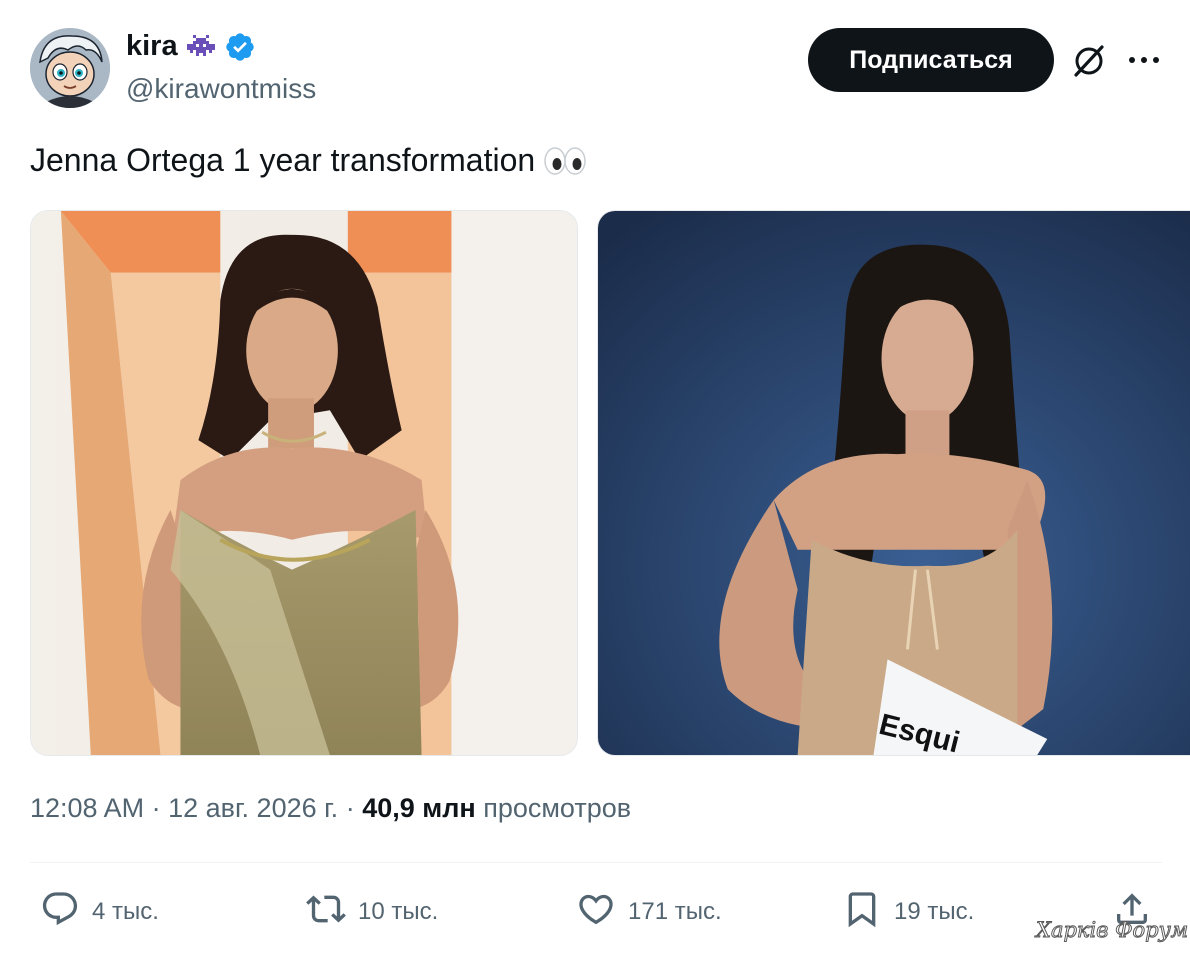 This screenshot has height=958, width=1190. Describe the element at coordinates (240, 47) in the screenshot. I see `verified-badge-icon` at that location.